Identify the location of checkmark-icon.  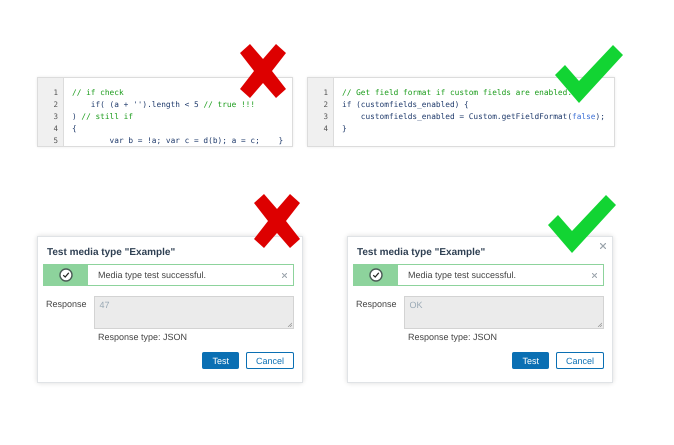
(582, 224).